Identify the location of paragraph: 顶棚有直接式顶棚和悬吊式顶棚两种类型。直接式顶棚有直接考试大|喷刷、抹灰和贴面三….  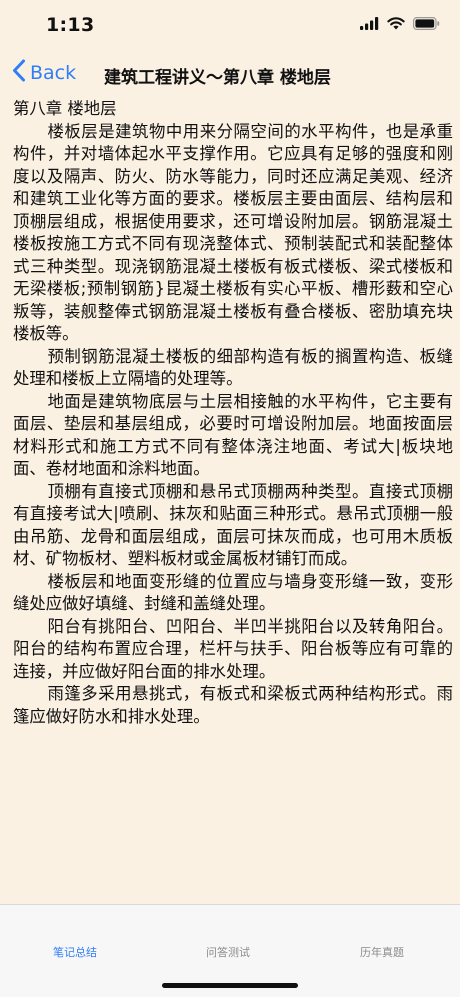
(233, 525).